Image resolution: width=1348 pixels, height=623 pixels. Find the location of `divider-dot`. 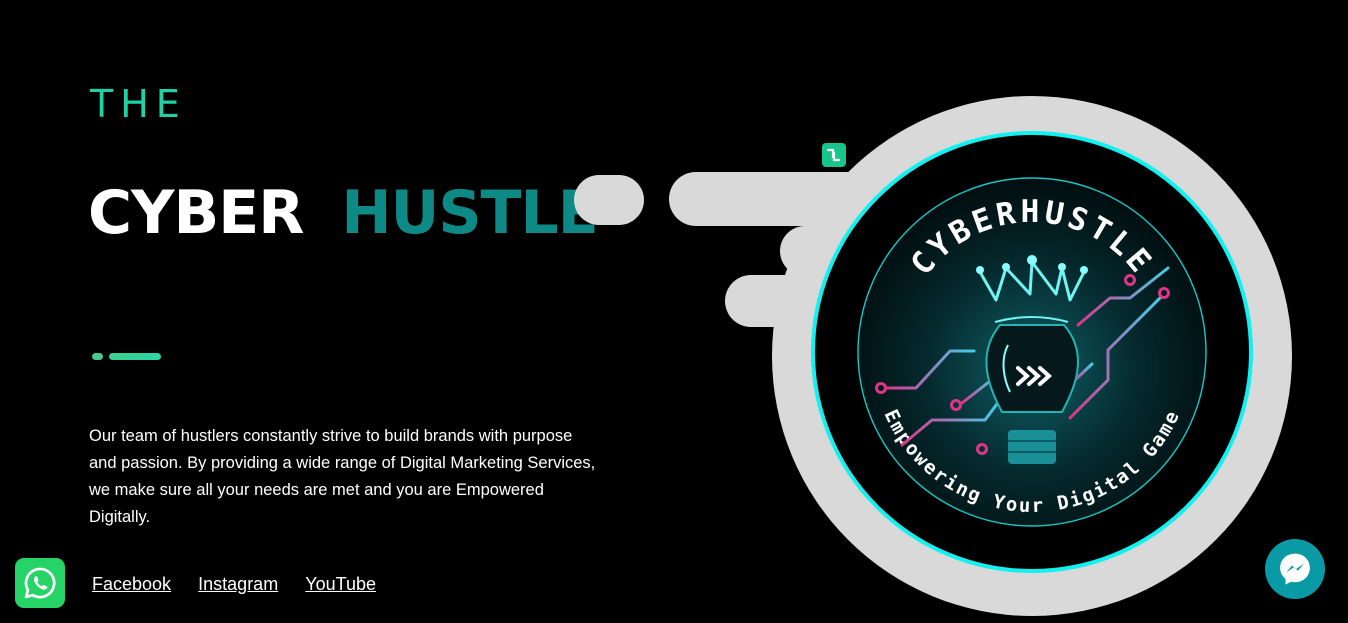

divider-dot is located at coordinates (97, 356).